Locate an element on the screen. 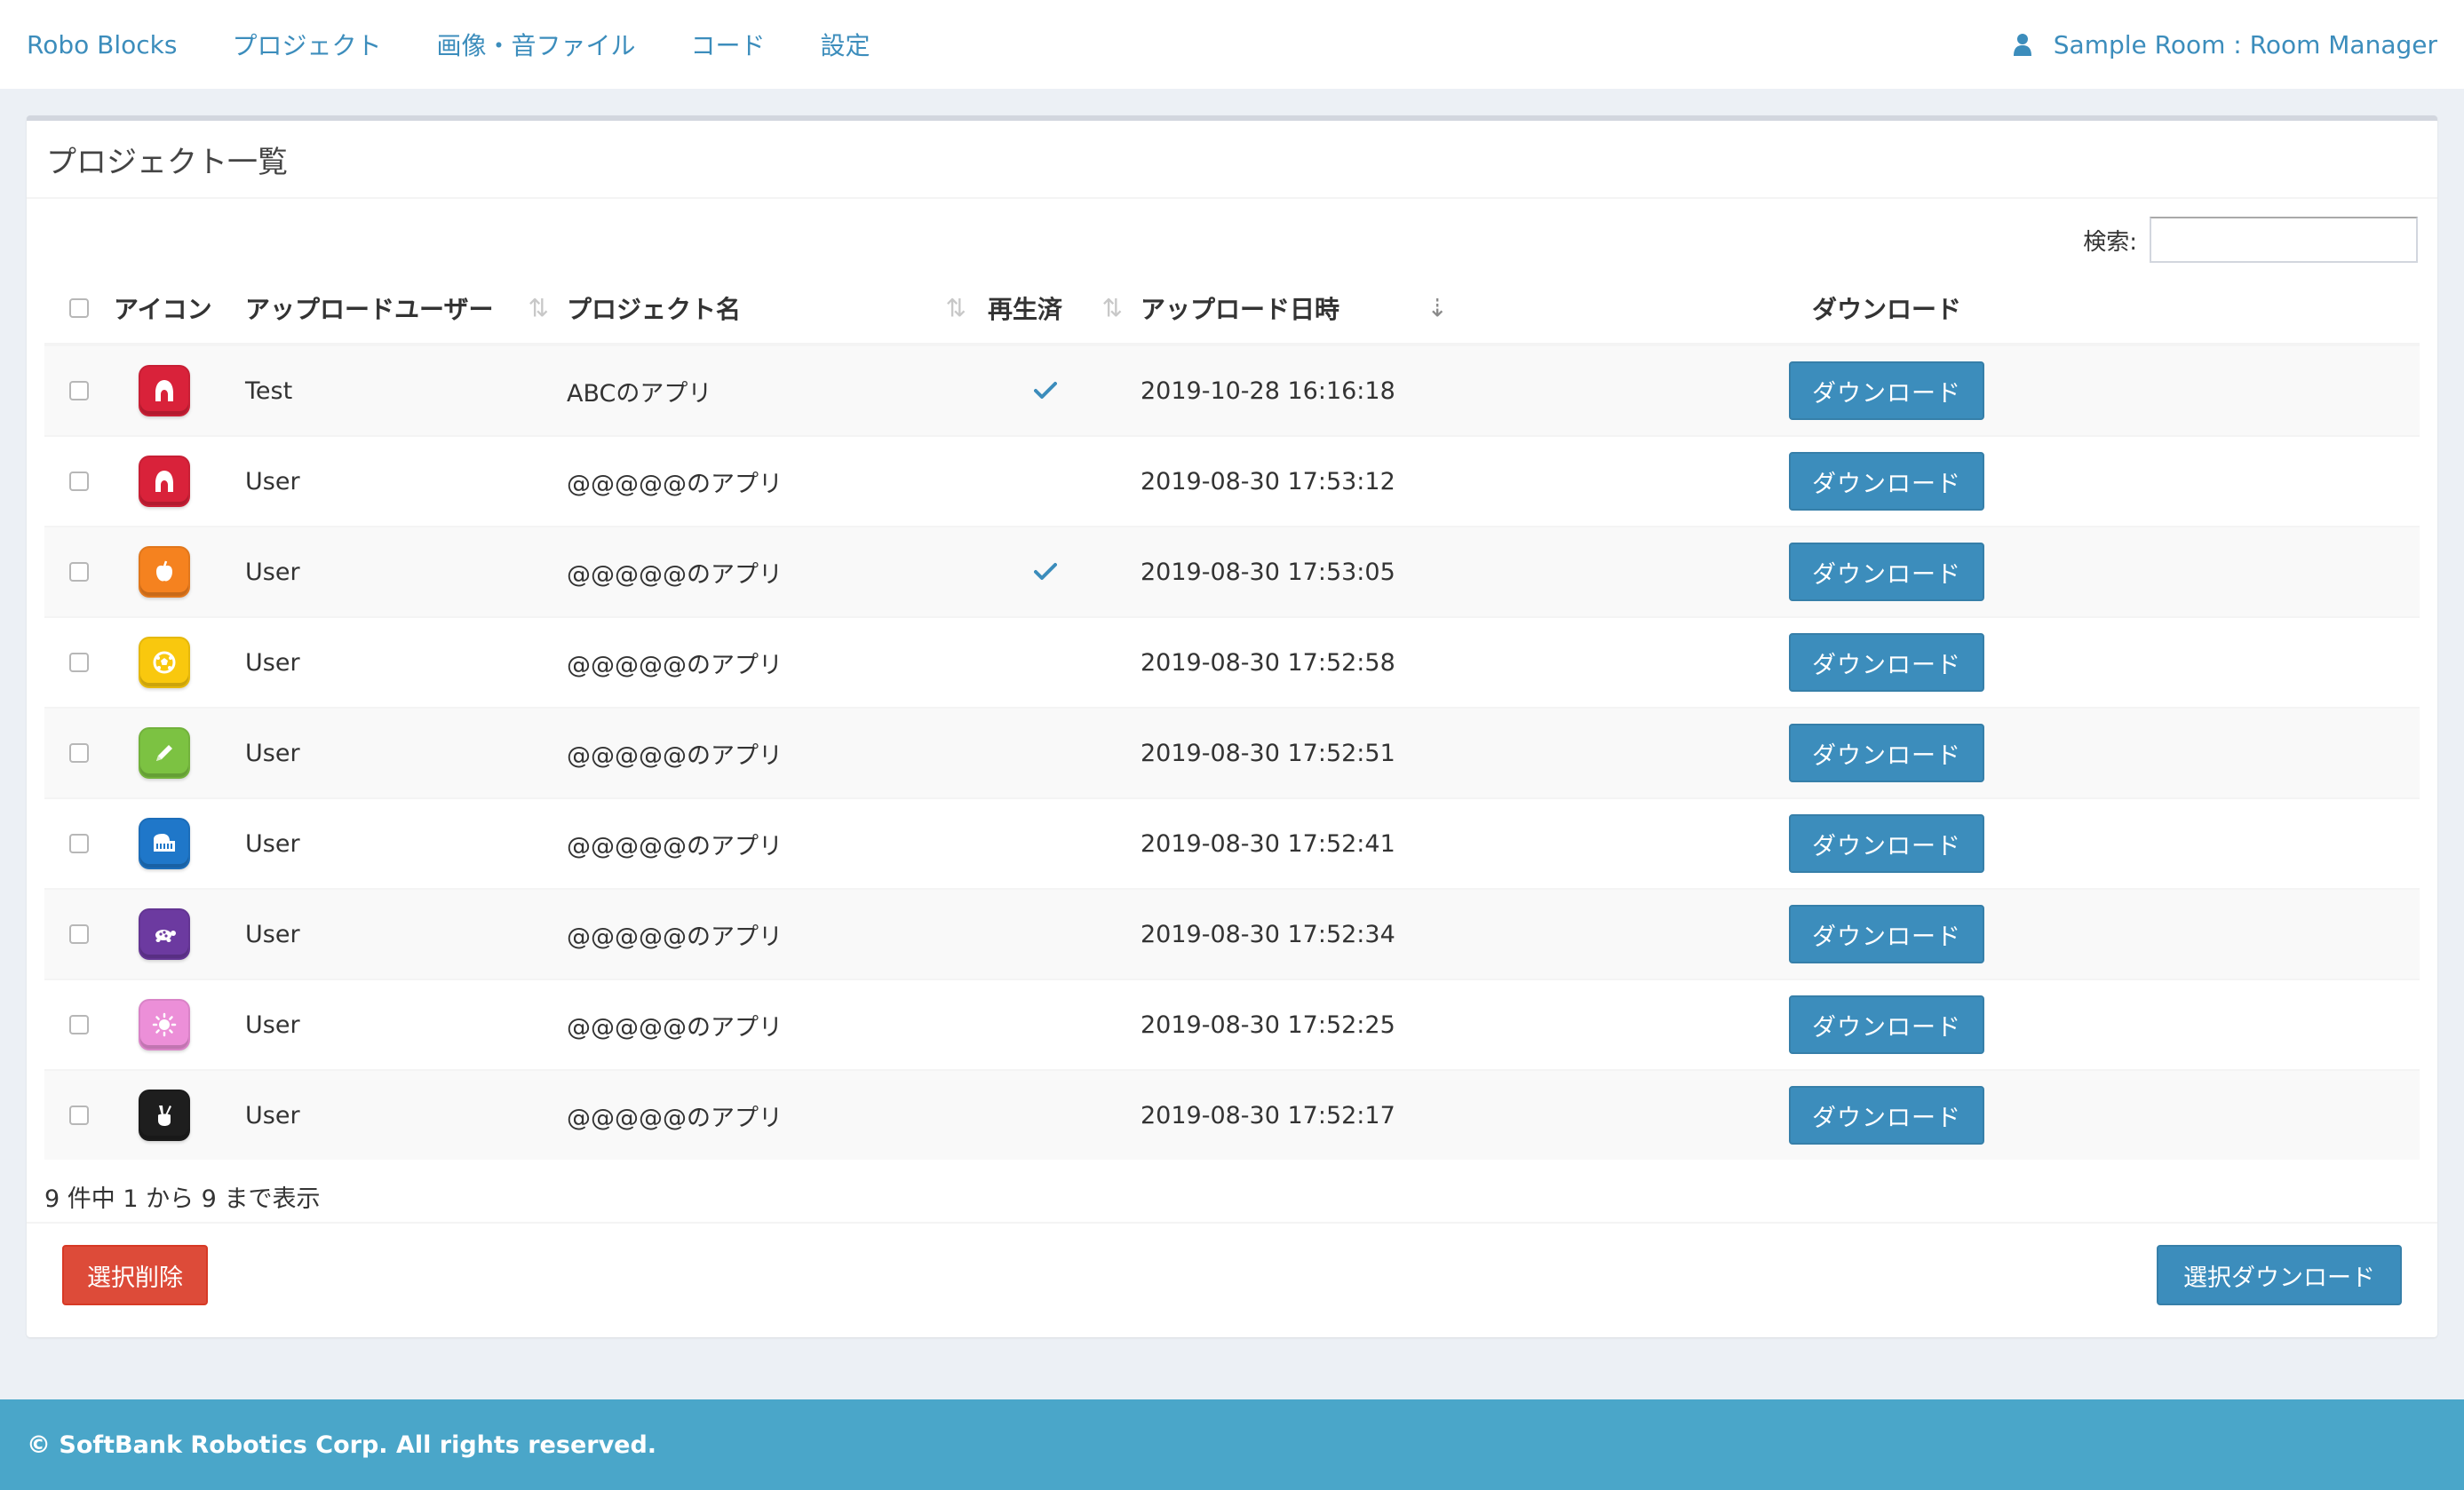 This screenshot has width=2464, height=1490. nav-link-settings: 設定 is located at coordinates (845, 44).